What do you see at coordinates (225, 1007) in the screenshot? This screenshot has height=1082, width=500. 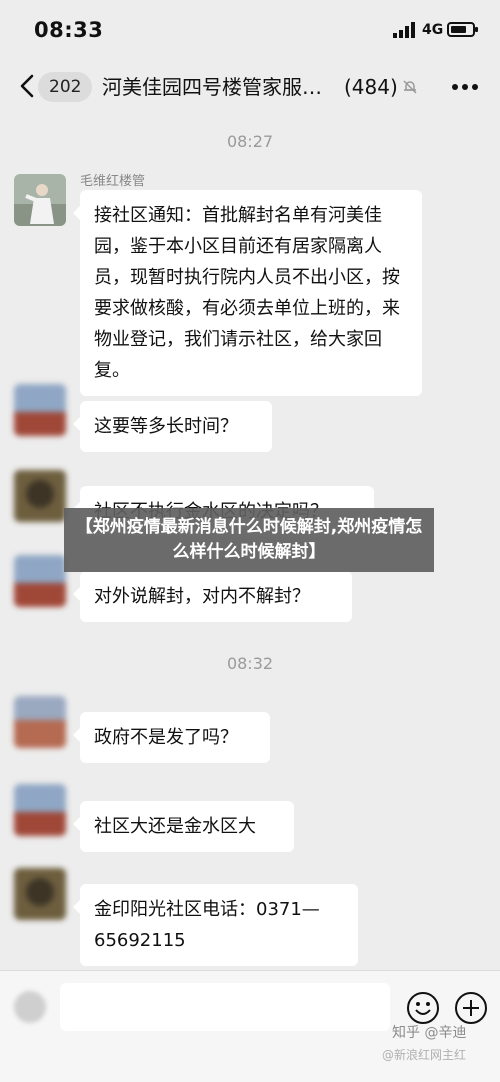 I see `message-input` at bounding box center [225, 1007].